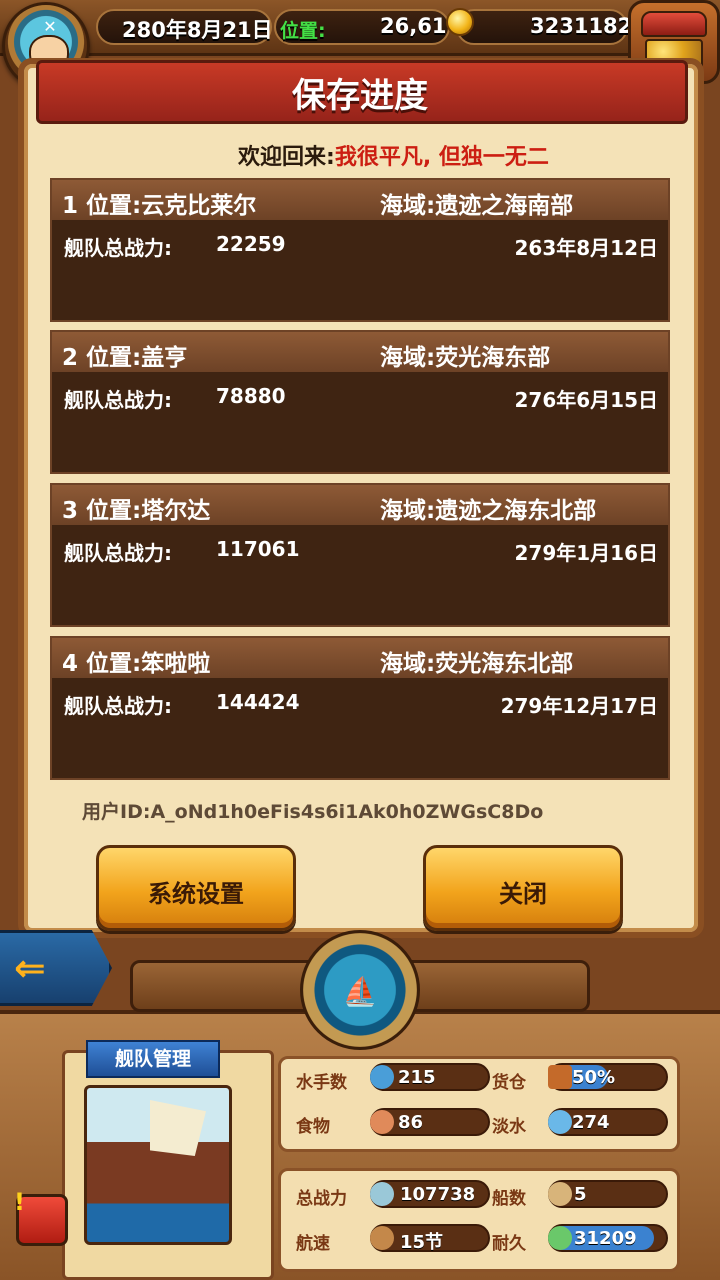 The image size is (720, 1280). What do you see at coordinates (441, 157) in the screenshot?
I see `player-name: 我很平凡, 但独一无二` at bounding box center [441, 157].